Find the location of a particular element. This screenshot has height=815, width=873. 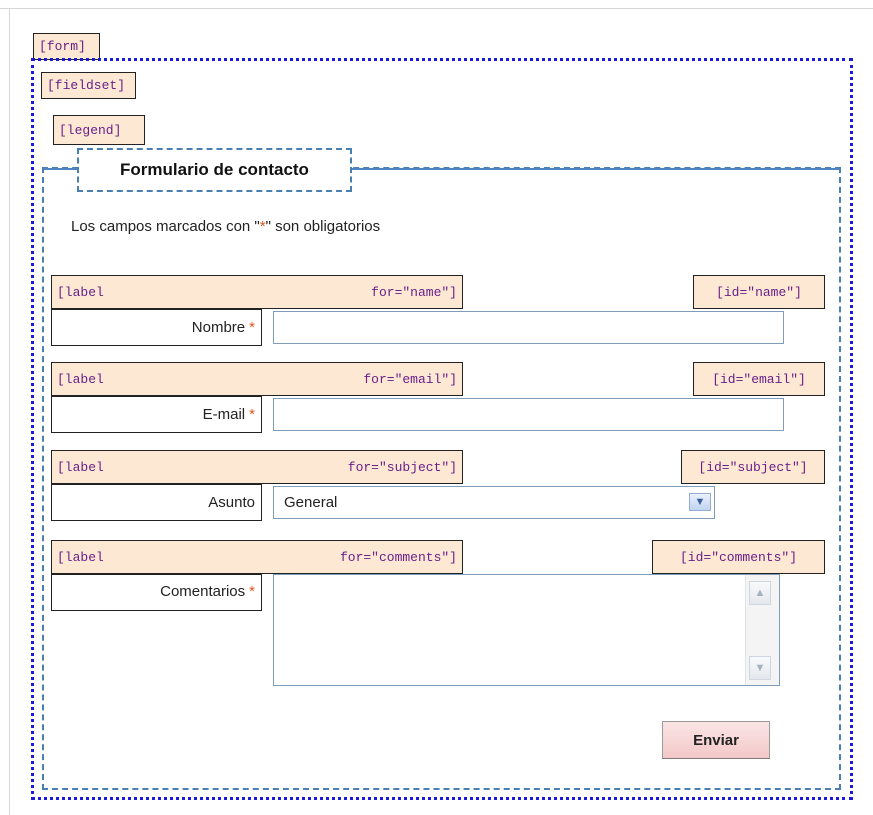

label-comments-text: Comentarios is located at coordinates (203, 591).